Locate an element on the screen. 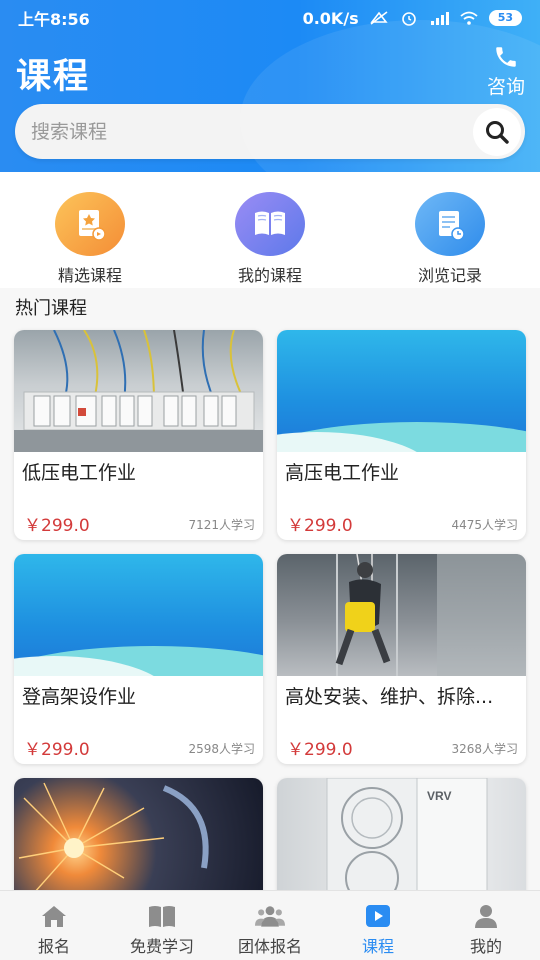 Image resolution: width=540 pixels, height=960 pixels. tab-free-learning: 免费学习 is located at coordinates (162, 925).